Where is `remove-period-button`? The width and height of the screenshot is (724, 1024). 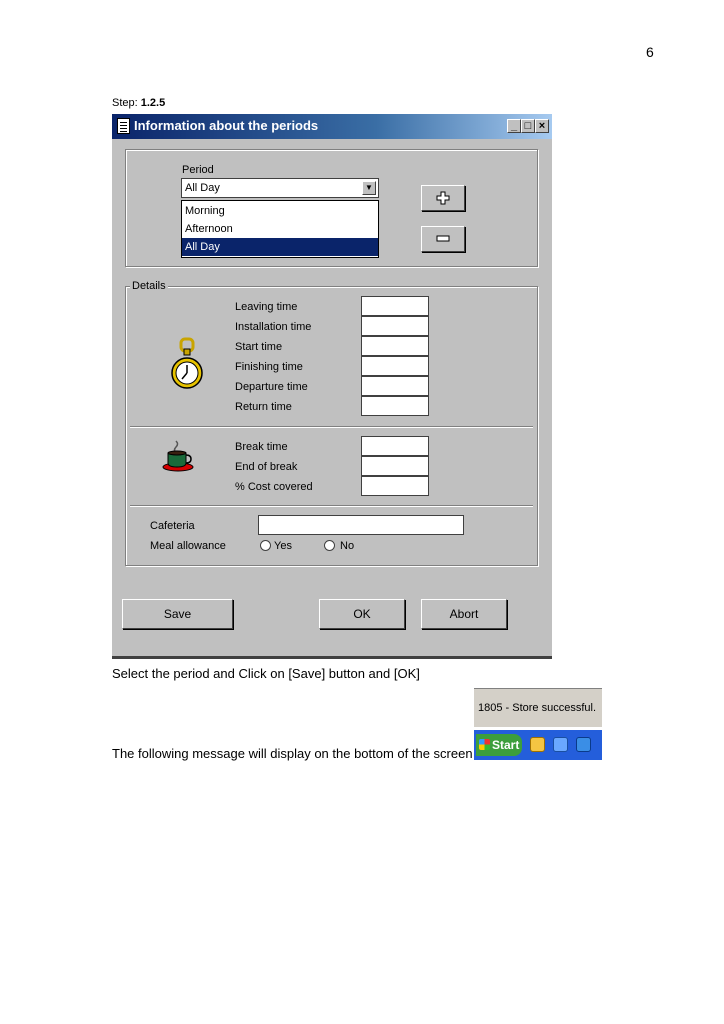
remove-period-button is located at coordinates (443, 239).